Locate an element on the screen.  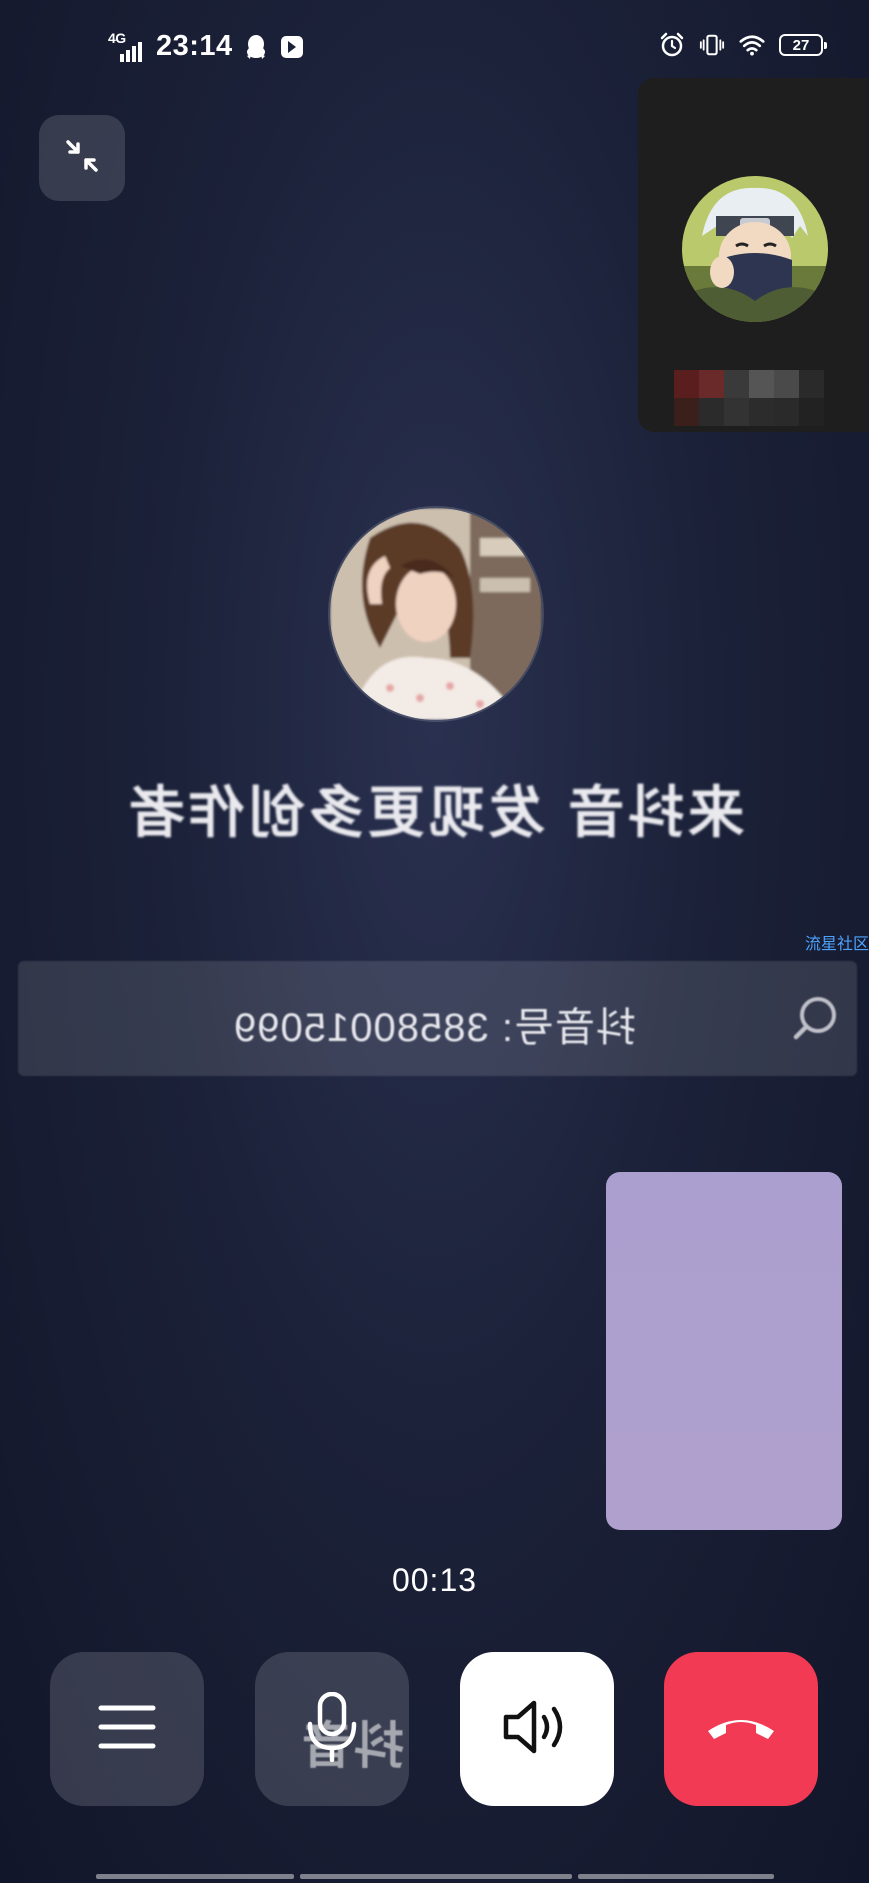
status-time: 23:14 is located at coordinates (194, 46).